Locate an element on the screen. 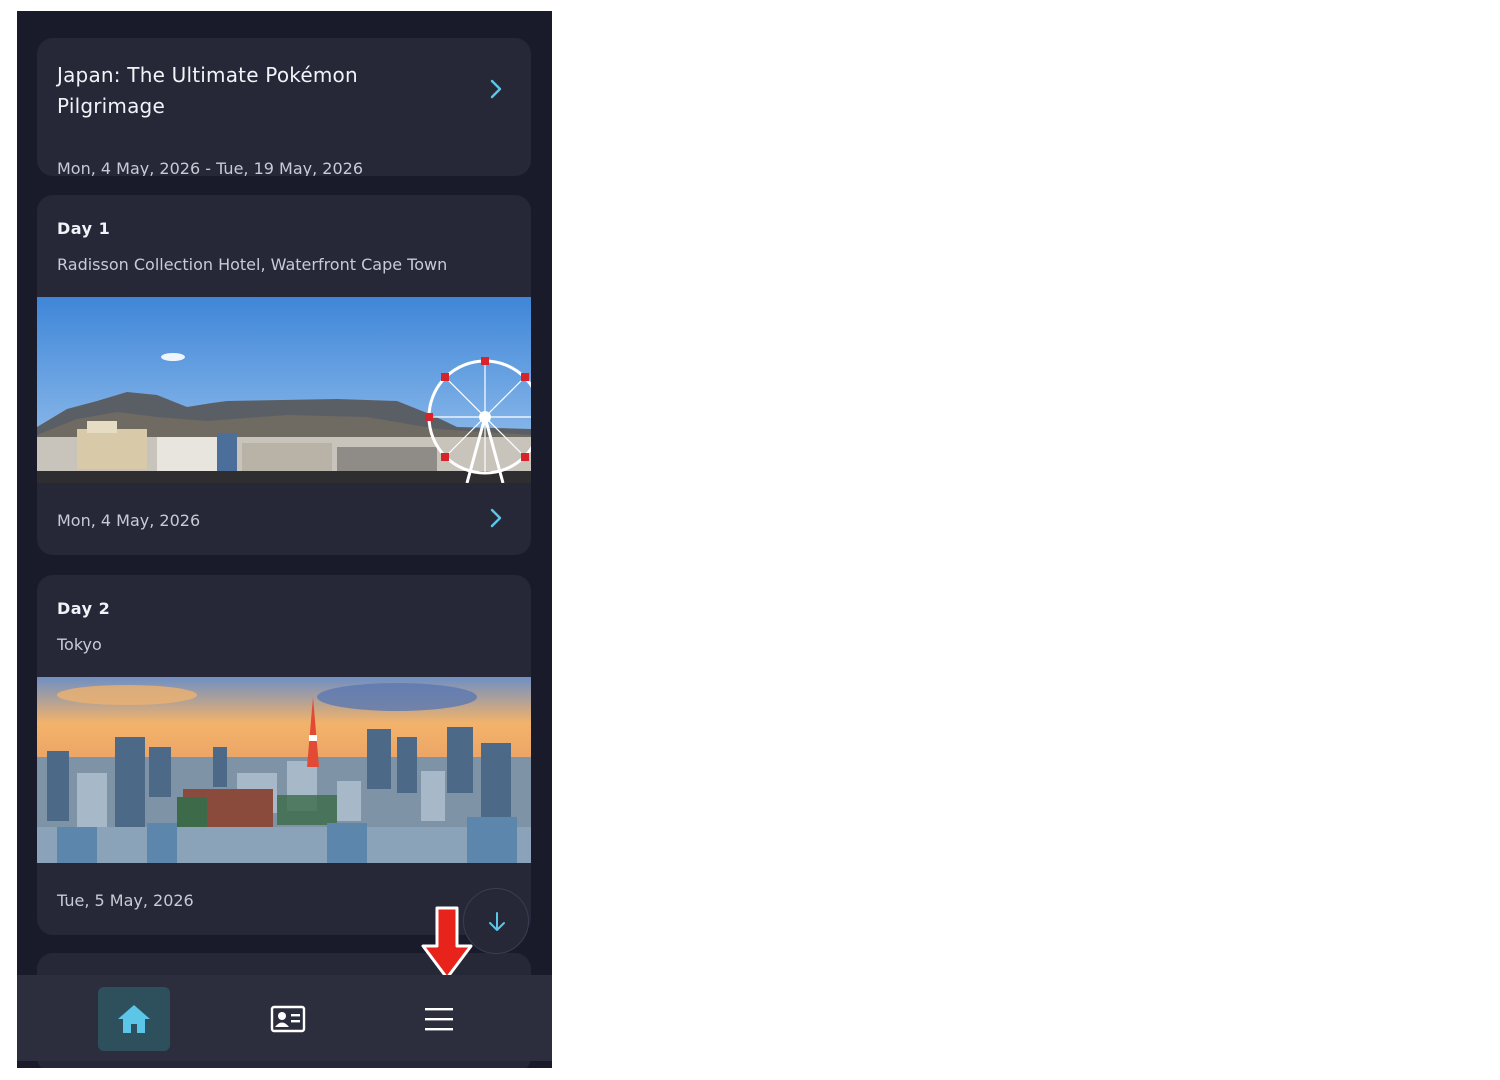 Image resolution: width=1500 pixels, height=1080 pixels. trip-dates: Mon, 4 May, 2026 - Tue, 19 May, 2026 is located at coordinates (210, 167).